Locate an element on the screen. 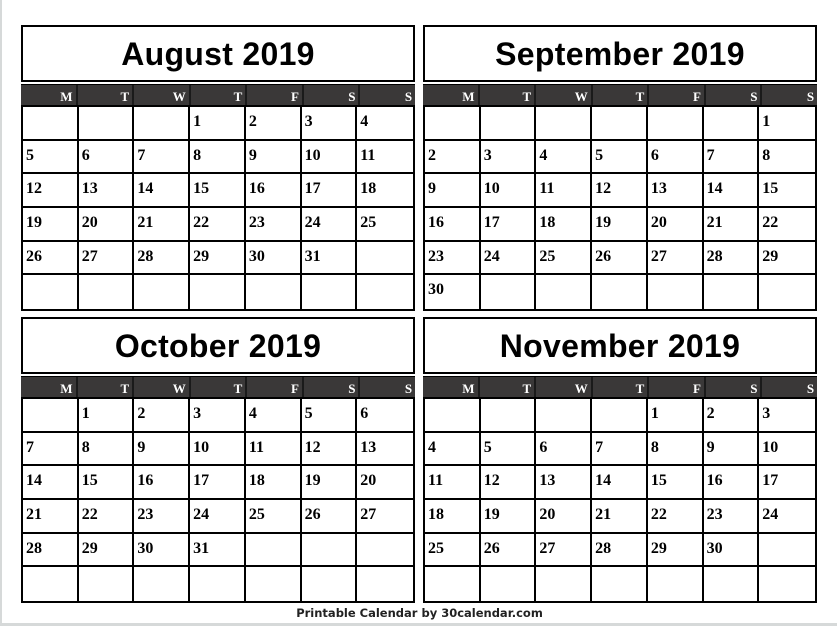 Image resolution: width=839 pixels, height=629 pixels. day-cell: 19 is located at coordinates (620, 225).